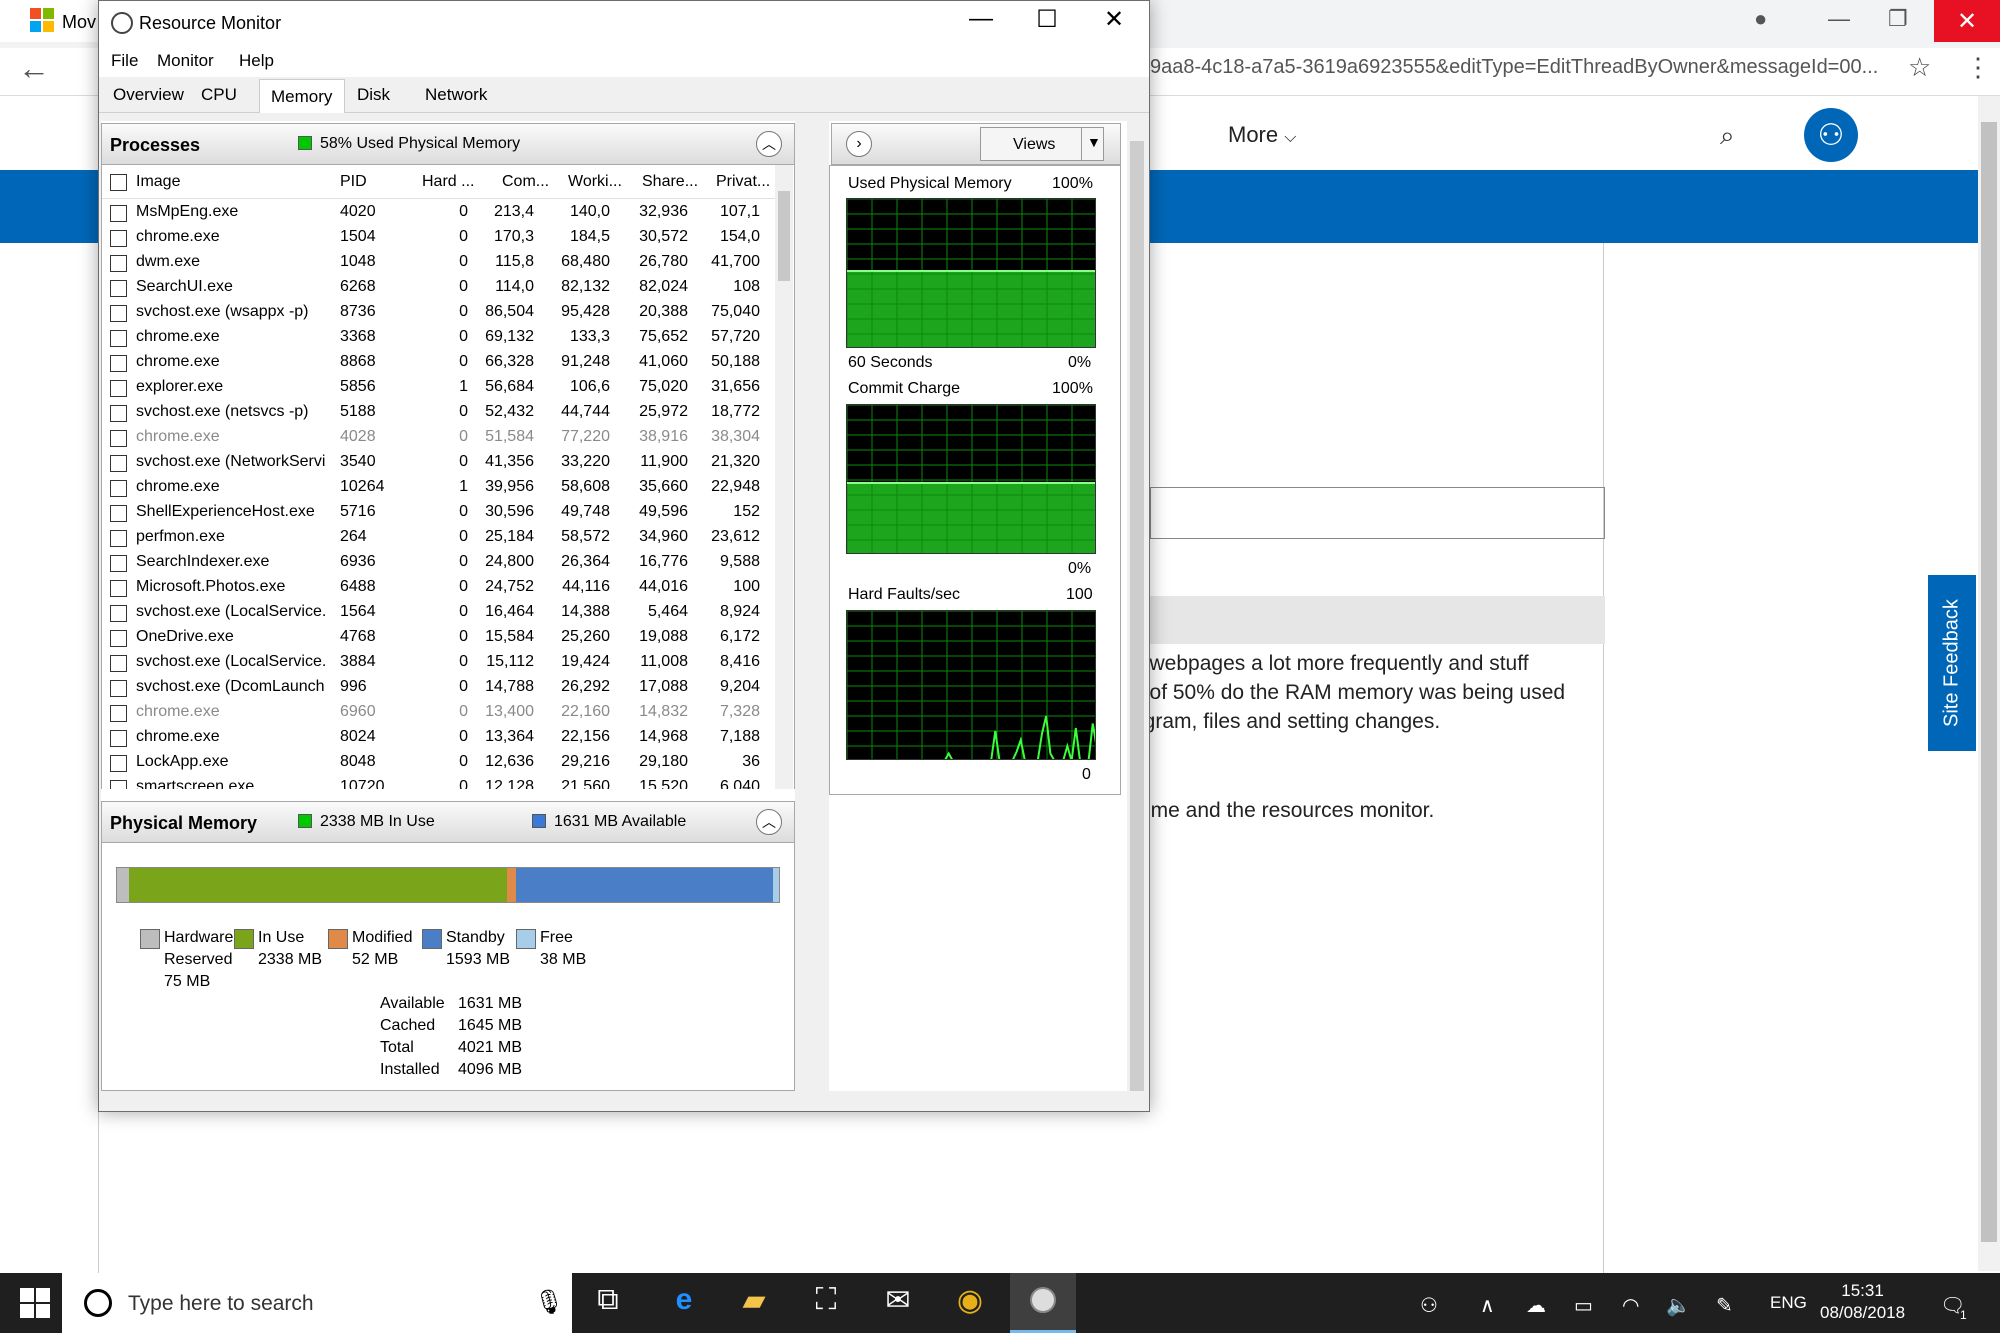 This screenshot has width=2000, height=1333. Describe the element at coordinates (1042, 144) in the screenshot. I see `views-button: Views ▼` at that location.